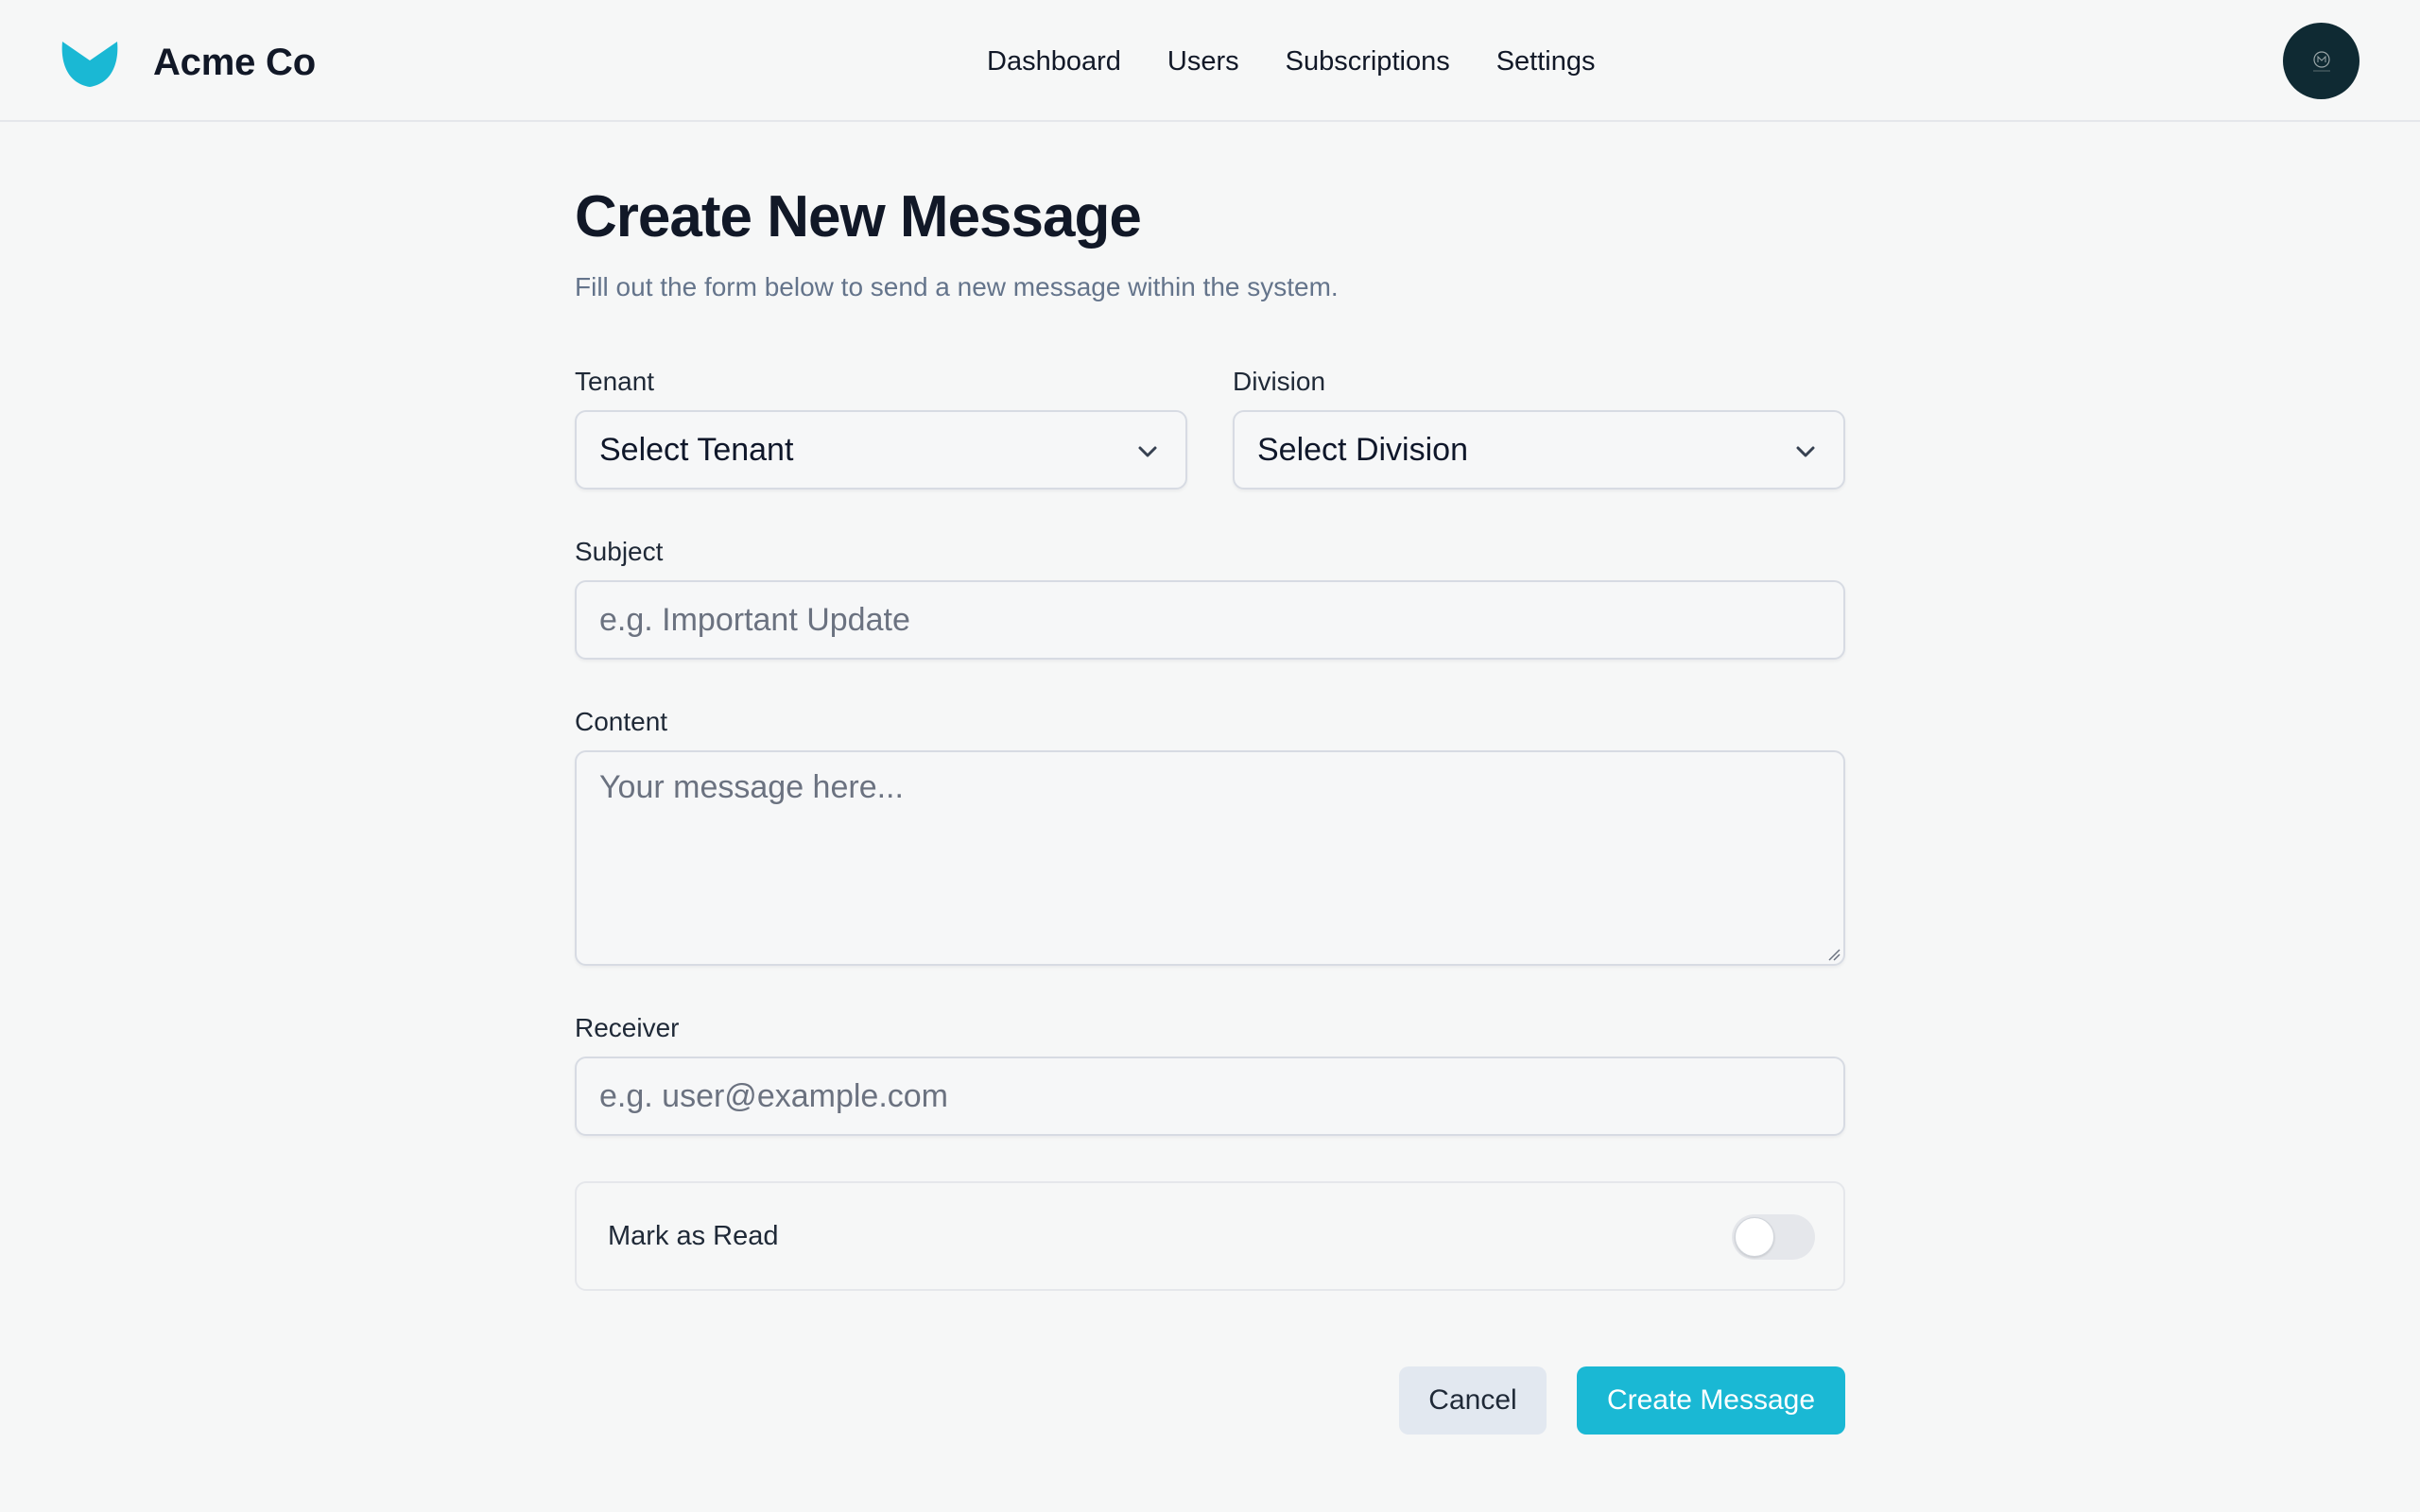 The height and width of the screenshot is (1512, 2420). What do you see at coordinates (1279, 381) in the screenshot?
I see `division-label: Division` at bounding box center [1279, 381].